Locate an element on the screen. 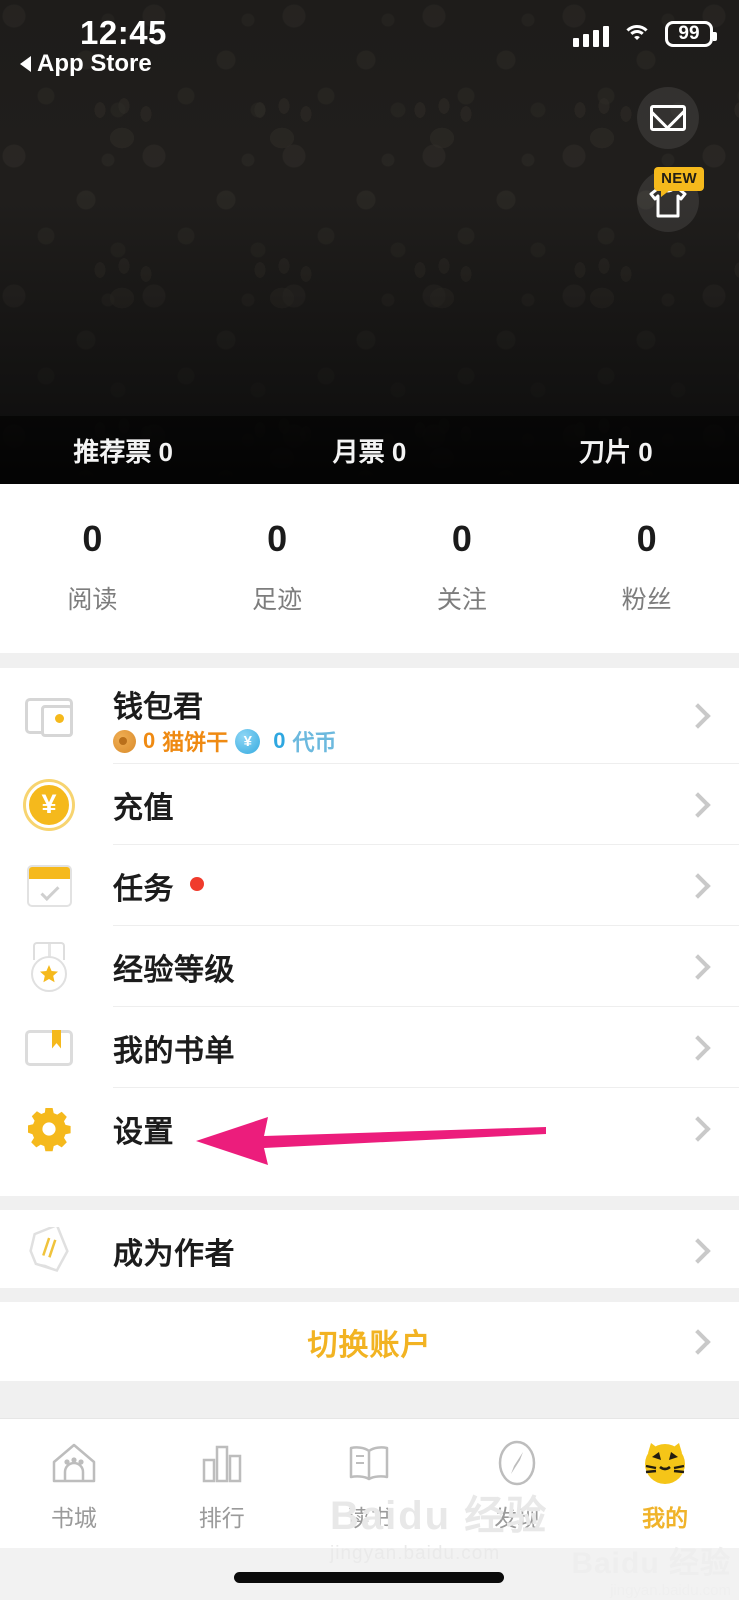  bar-chart-icon is located at coordinates (222, 1463).